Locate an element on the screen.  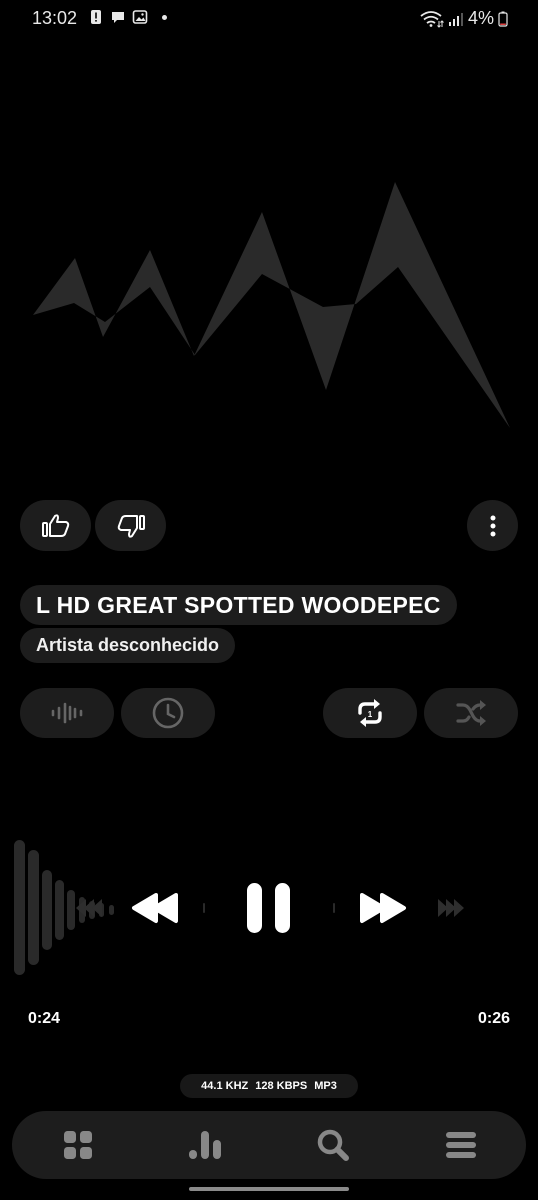
notification-icons is located at coordinates (127, 17).